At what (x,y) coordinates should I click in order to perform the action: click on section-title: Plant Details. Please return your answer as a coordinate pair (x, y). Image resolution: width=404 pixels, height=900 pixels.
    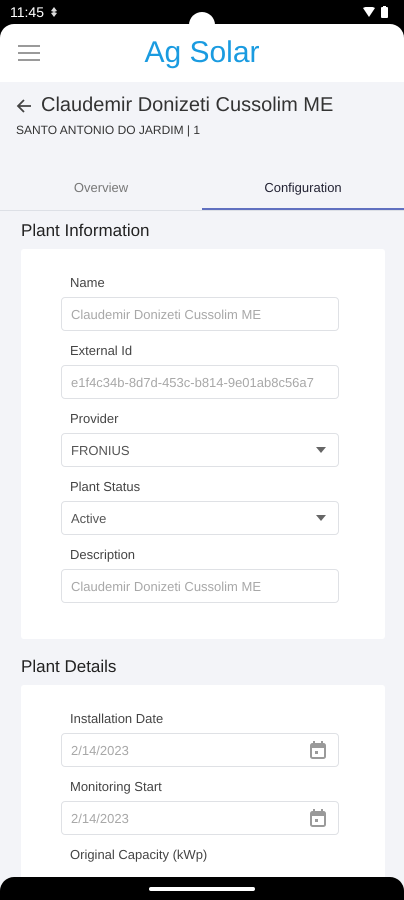
    Looking at the image, I should click on (69, 667).